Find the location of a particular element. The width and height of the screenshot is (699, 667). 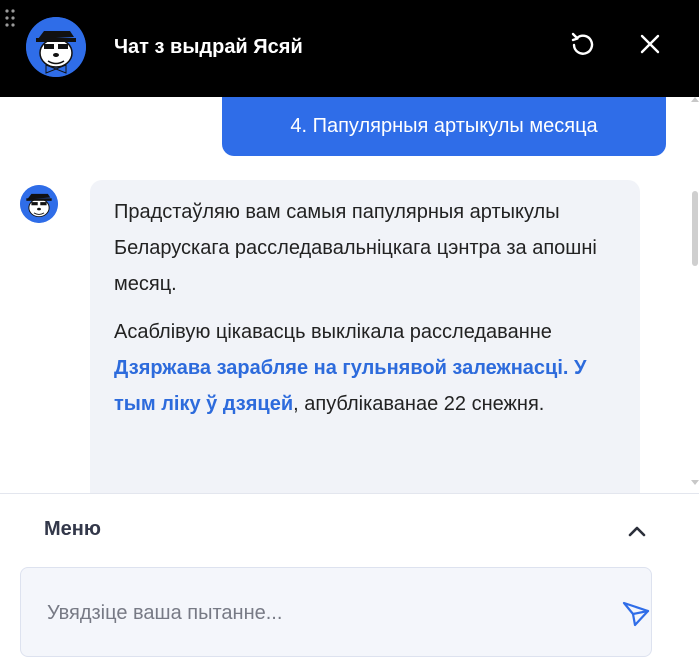

refresh-button is located at coordinates (583, 46).